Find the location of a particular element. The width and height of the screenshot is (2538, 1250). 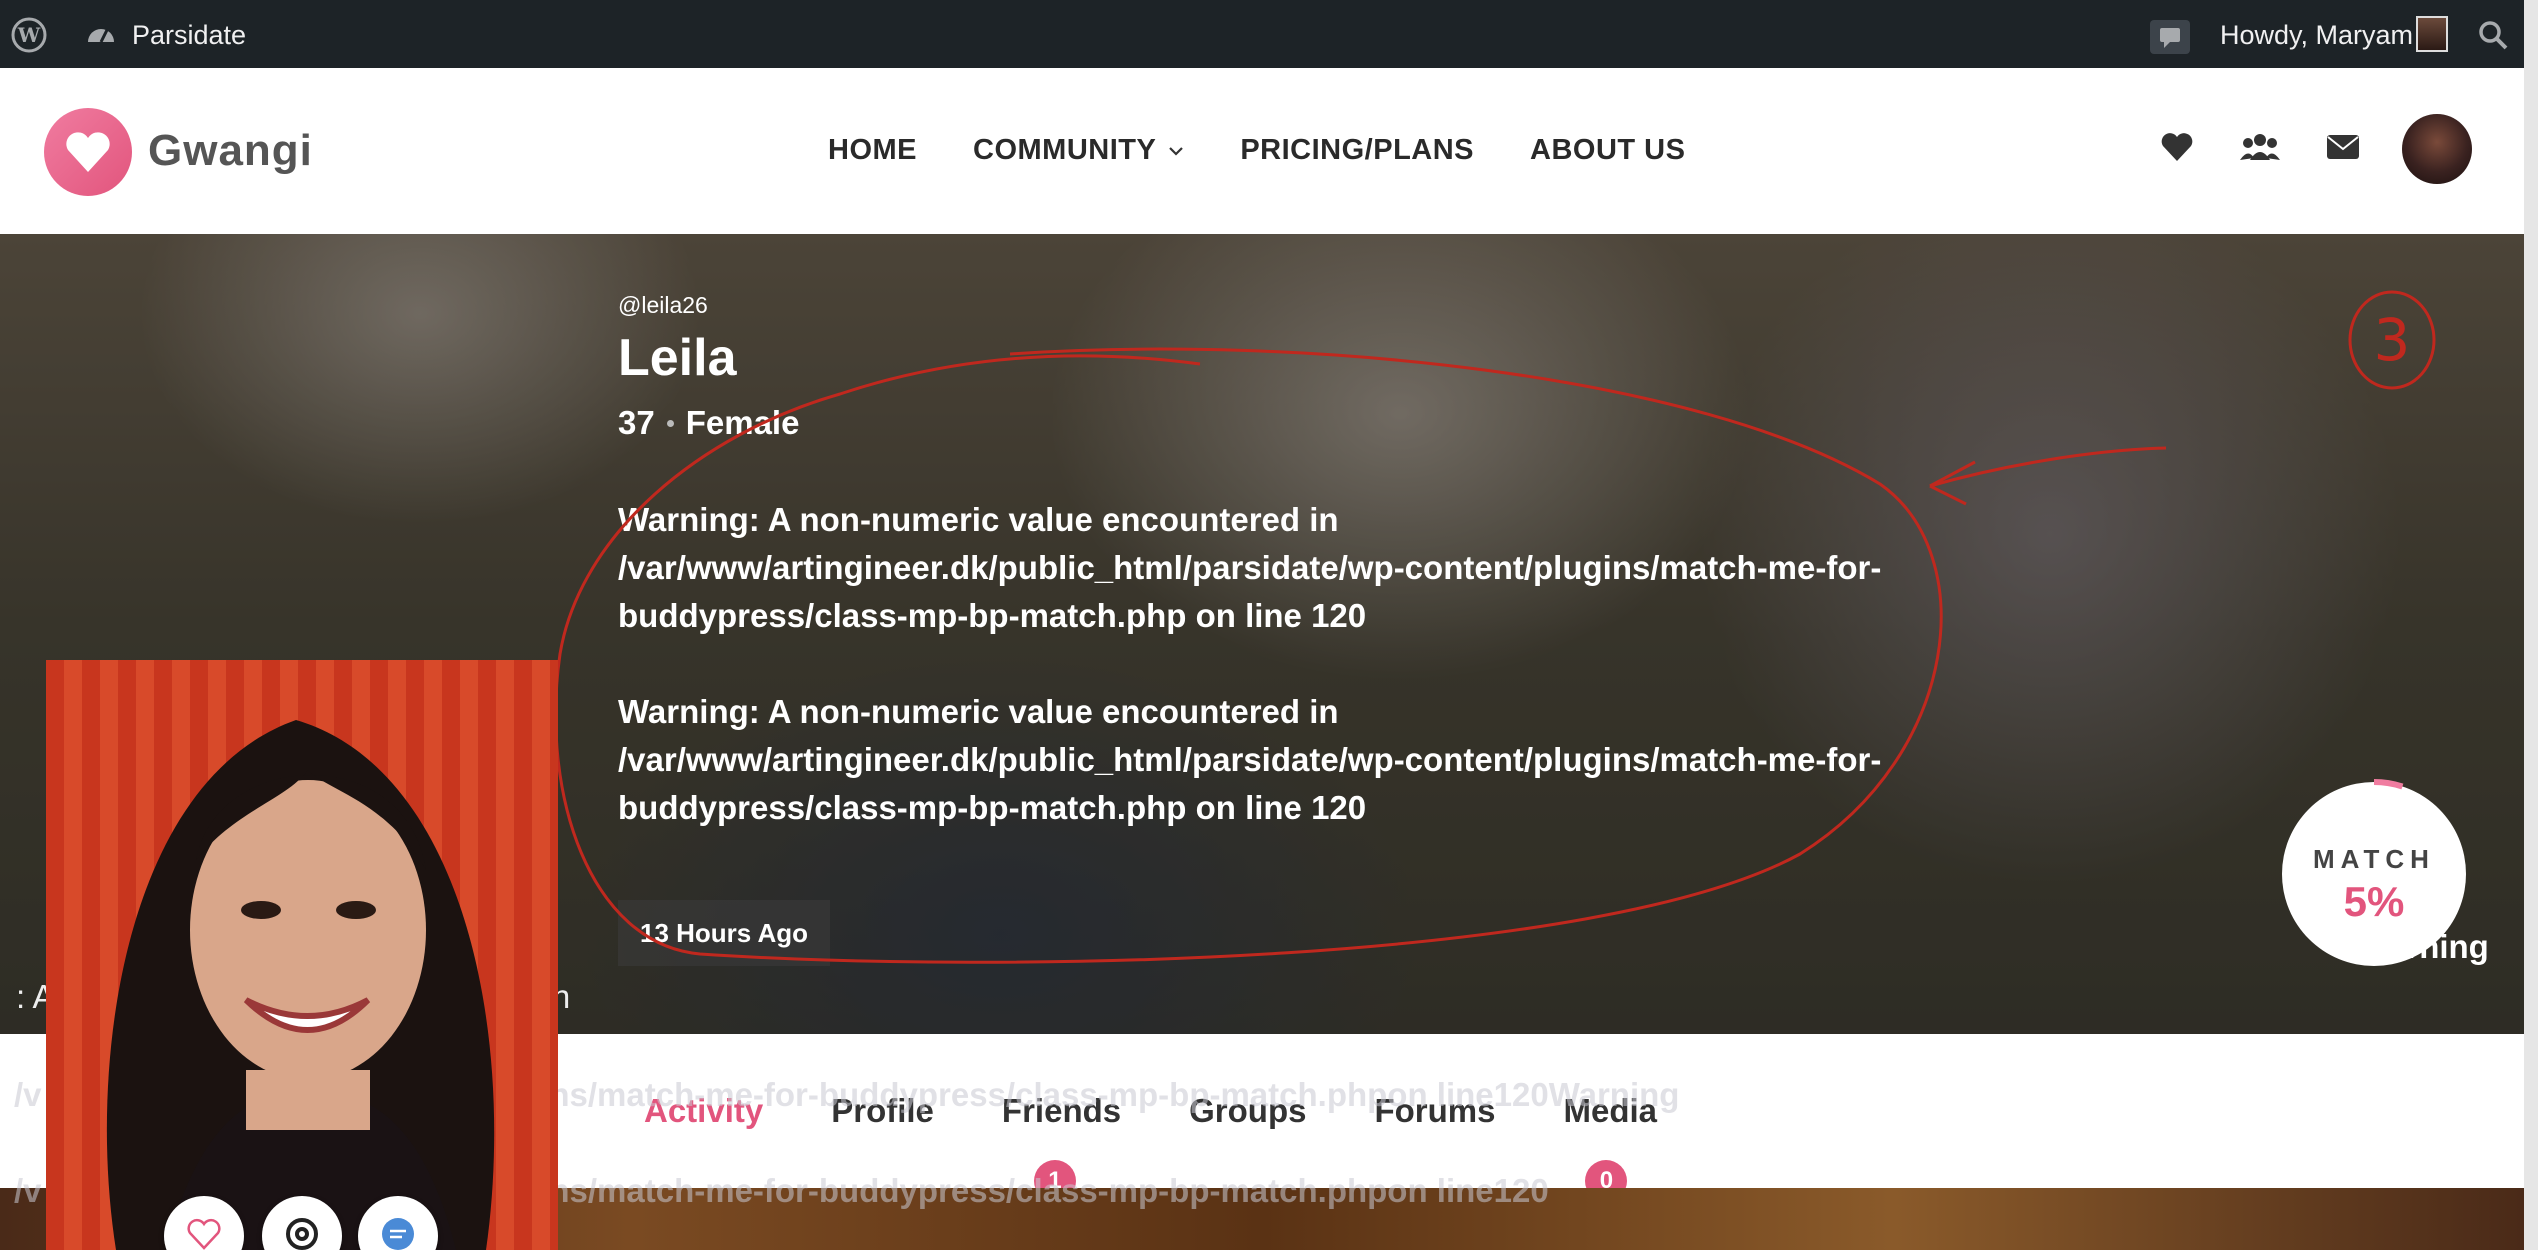

profile-display-name: Leila is located at coordinates (677, 358).